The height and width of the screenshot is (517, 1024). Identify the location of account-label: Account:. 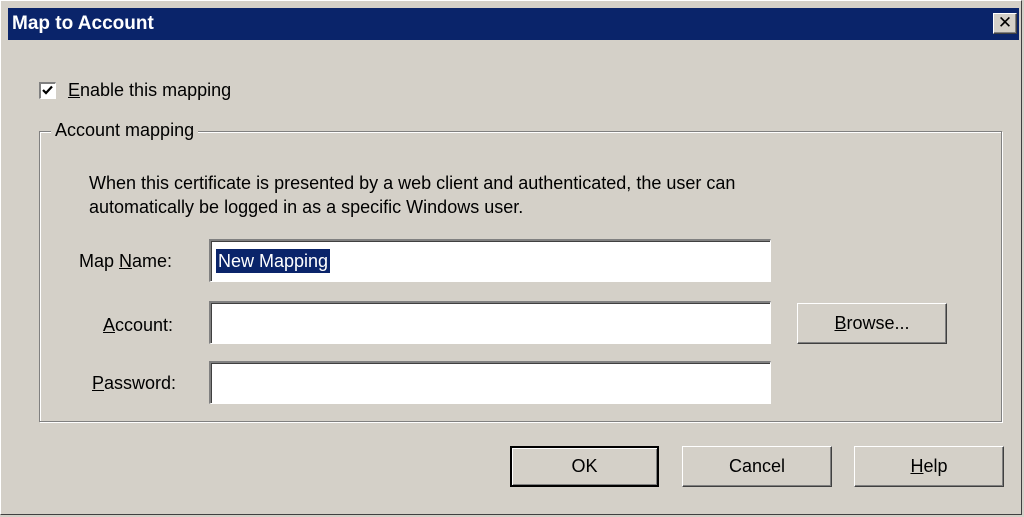
(138, 325).